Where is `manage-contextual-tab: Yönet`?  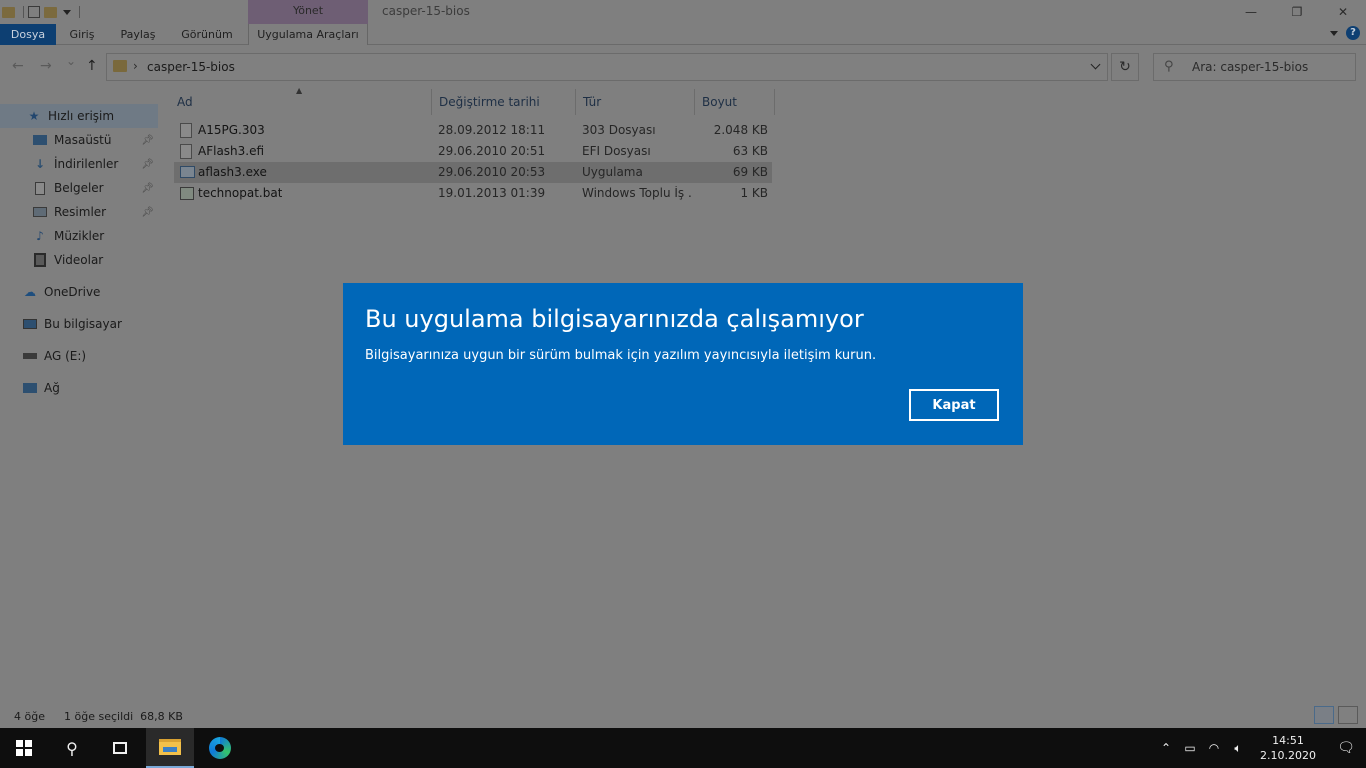 manage-contextual-tab: Yönet is located at coordinates (308, 12).